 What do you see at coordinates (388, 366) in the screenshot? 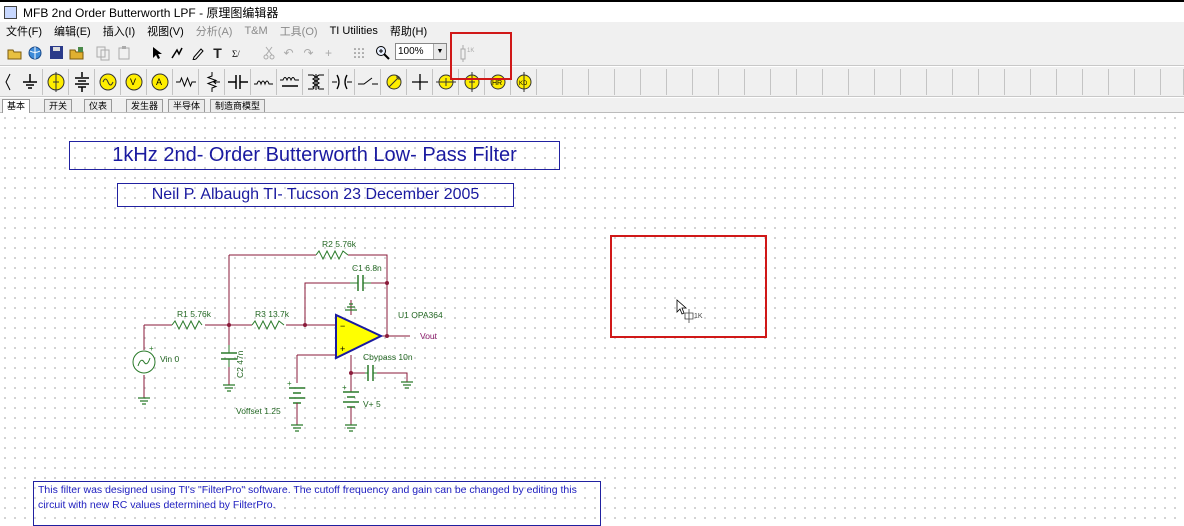
I see `cbypass-capacitor: Cbypass 10n` at bounding box center [388, 366].